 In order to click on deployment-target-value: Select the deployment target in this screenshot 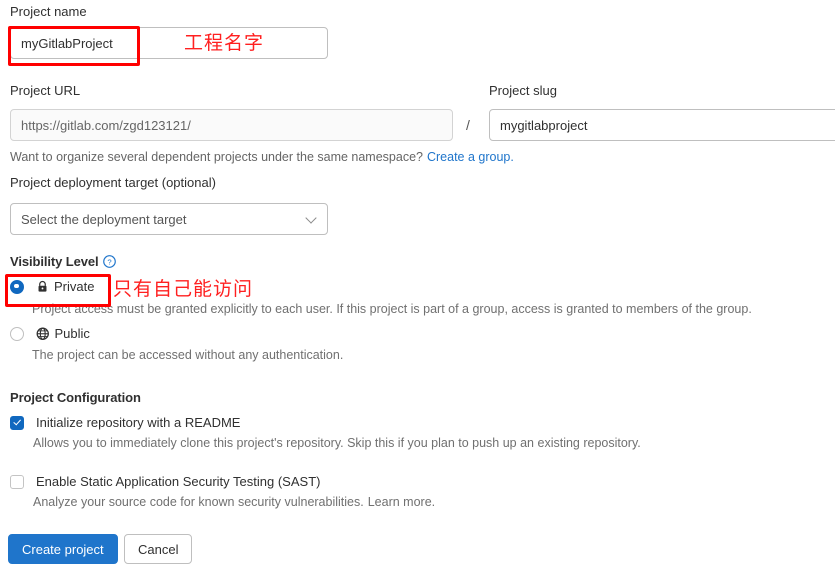, I will do `click(104, 219)`.